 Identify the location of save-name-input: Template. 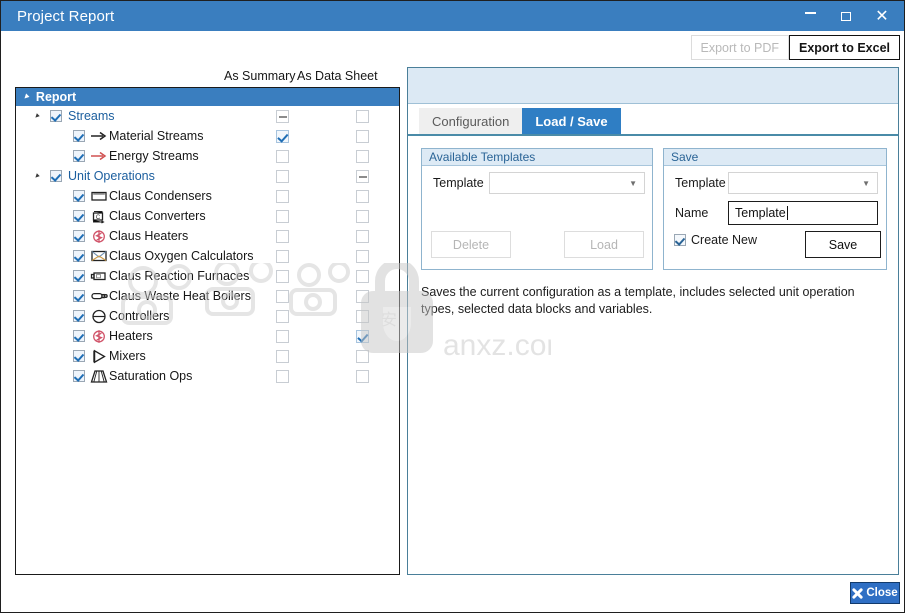
(803, 213).